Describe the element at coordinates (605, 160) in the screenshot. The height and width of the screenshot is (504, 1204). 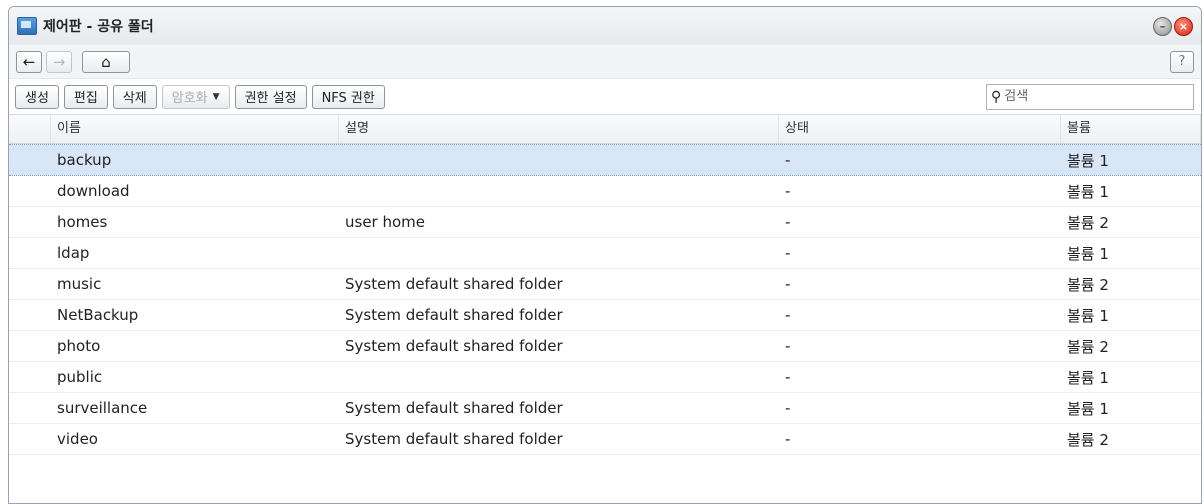
I see `table-row: backup - 볼륨 1` at that location.